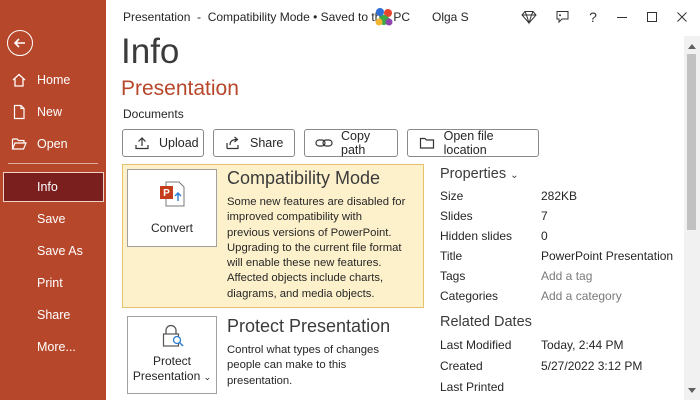 The width and height of the screenshot is (700, 400). Describe the element at coordinates (559, 196) in the screenshot. I see `property-value: 282KB` at that location.